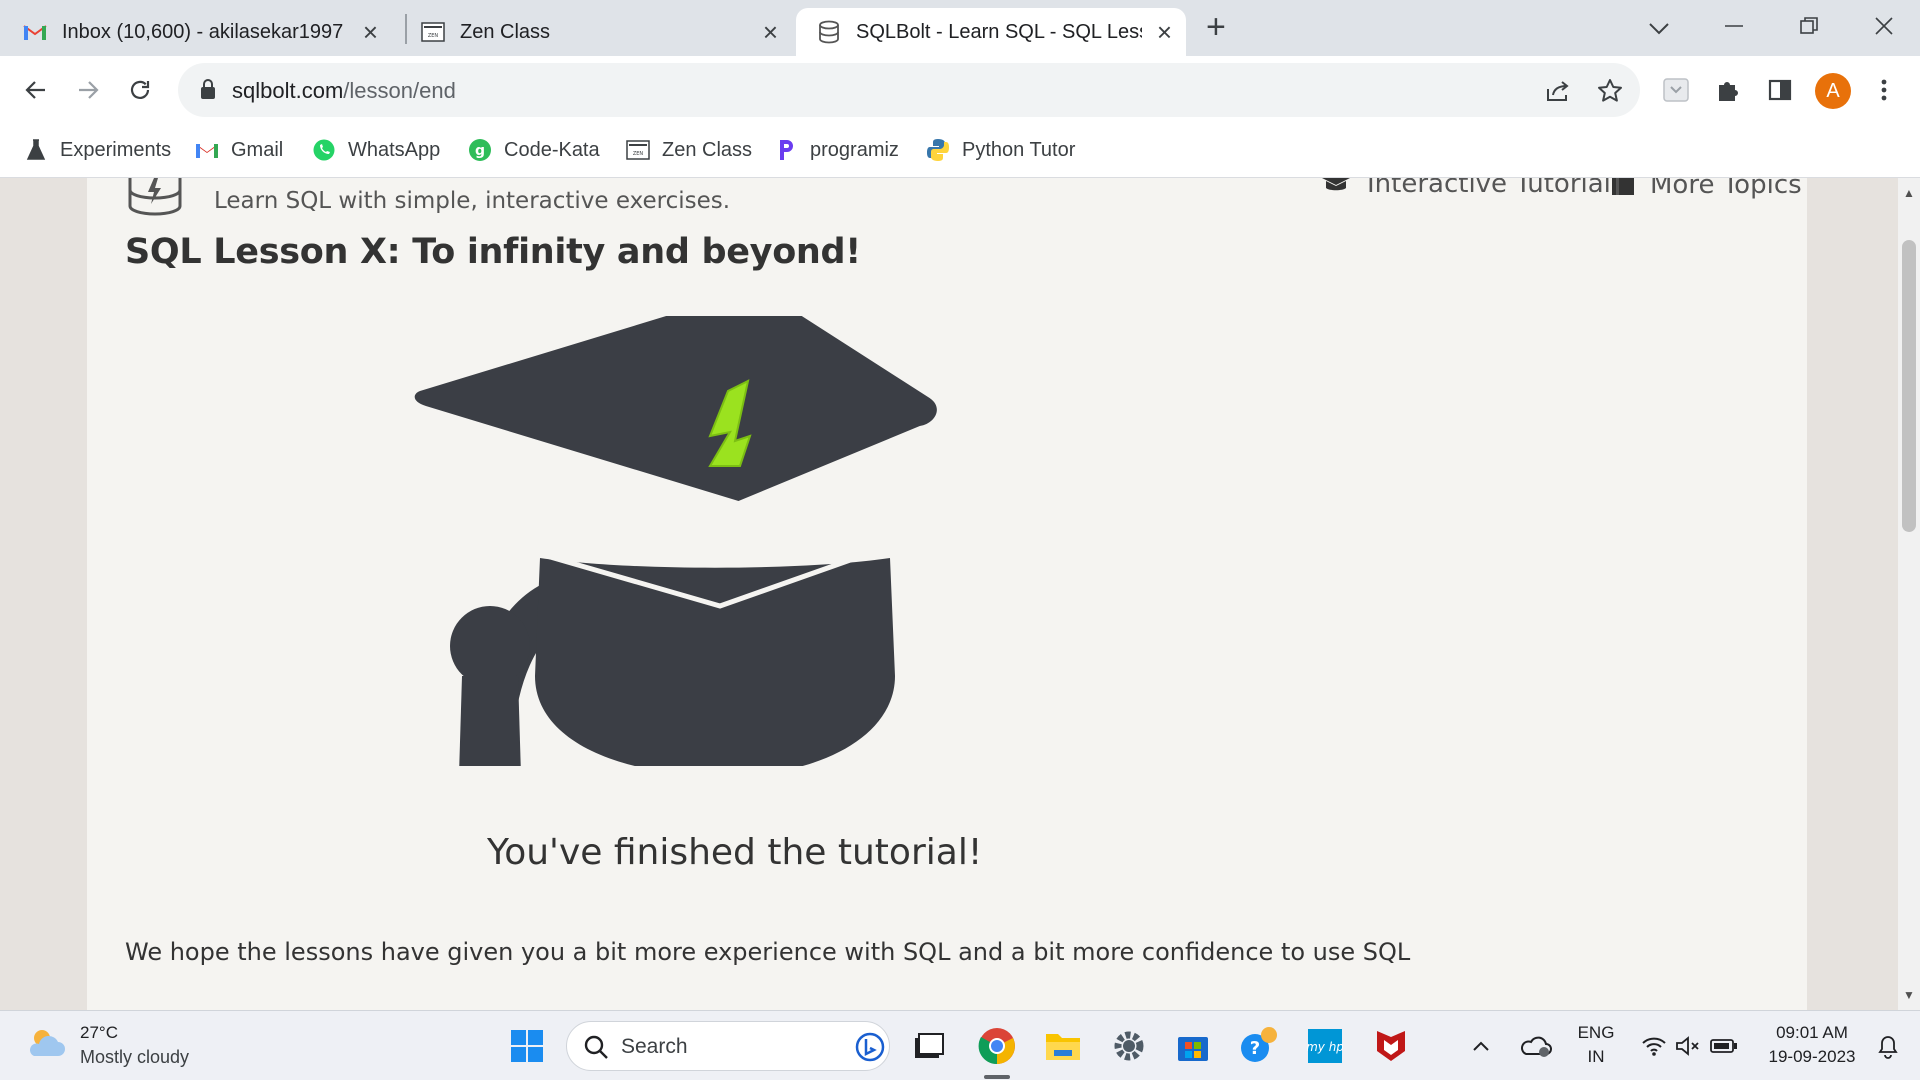  Describe the element at coordinates (1659, 27) in the screenshot. I see `tab-search-chevron-icon` at that location.